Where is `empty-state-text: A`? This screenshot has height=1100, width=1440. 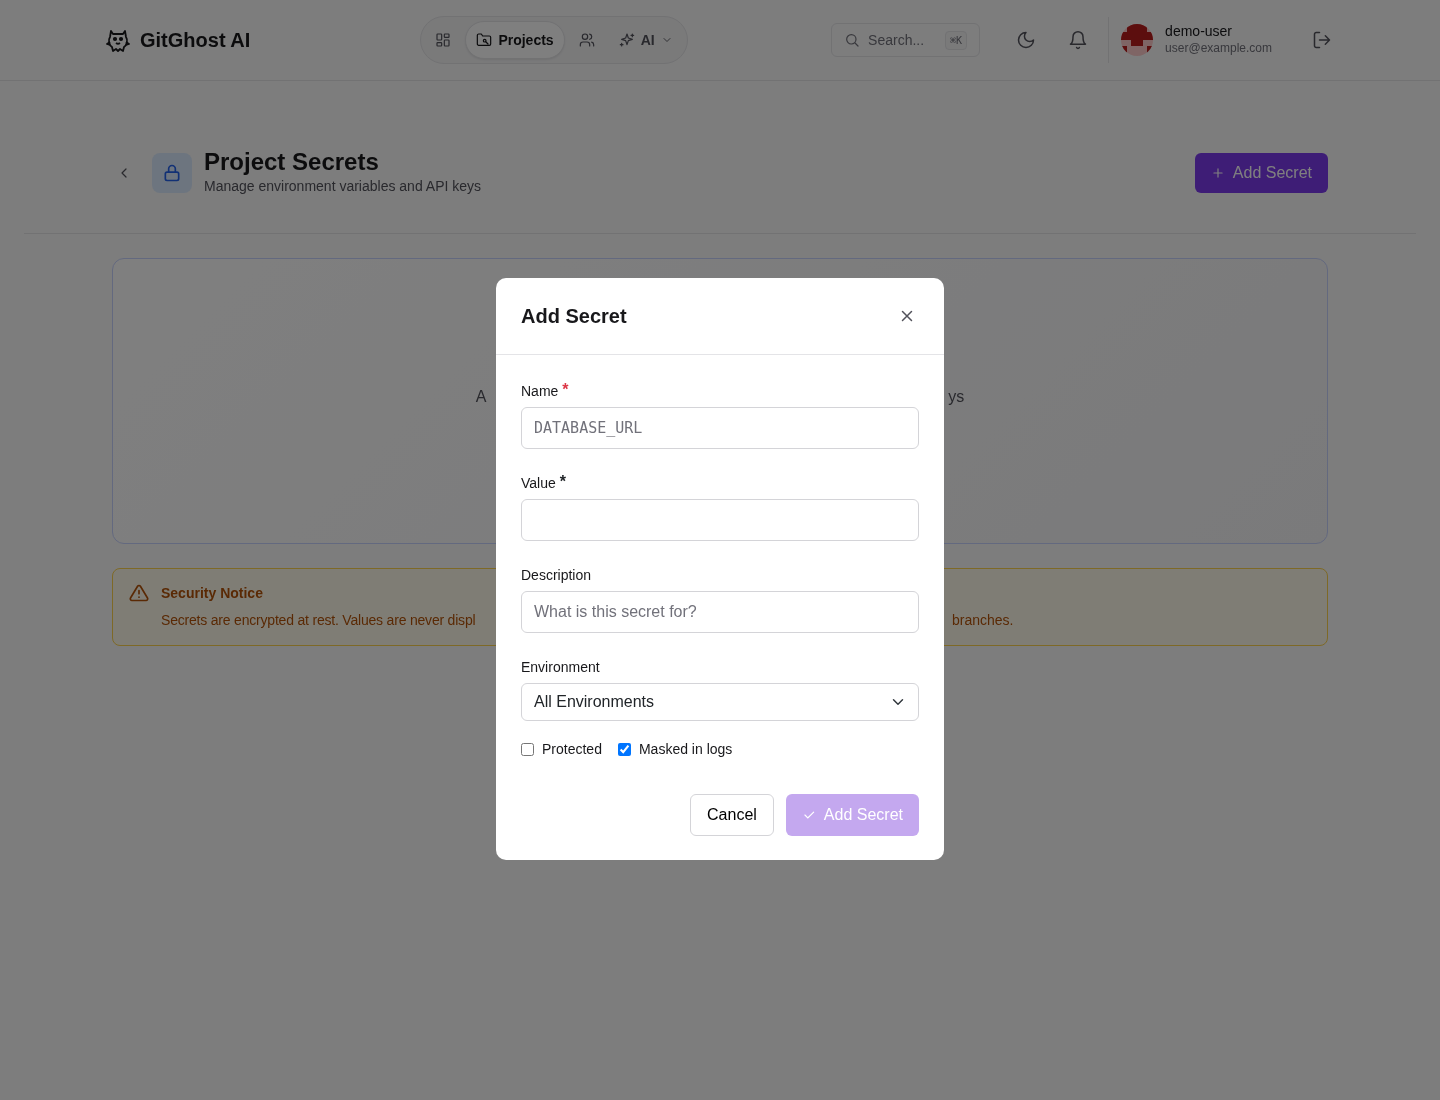 empty-state-text: A is located at coordinates (481, 397).